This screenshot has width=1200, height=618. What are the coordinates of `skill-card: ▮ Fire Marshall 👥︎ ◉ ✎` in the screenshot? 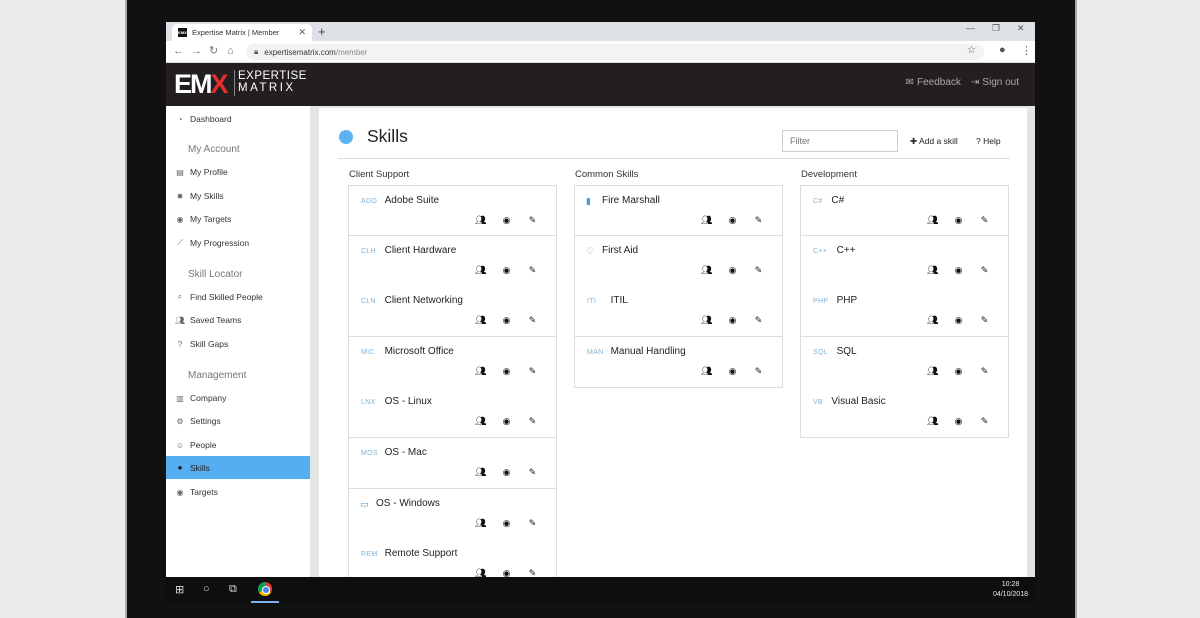 It's located at (678, 210).